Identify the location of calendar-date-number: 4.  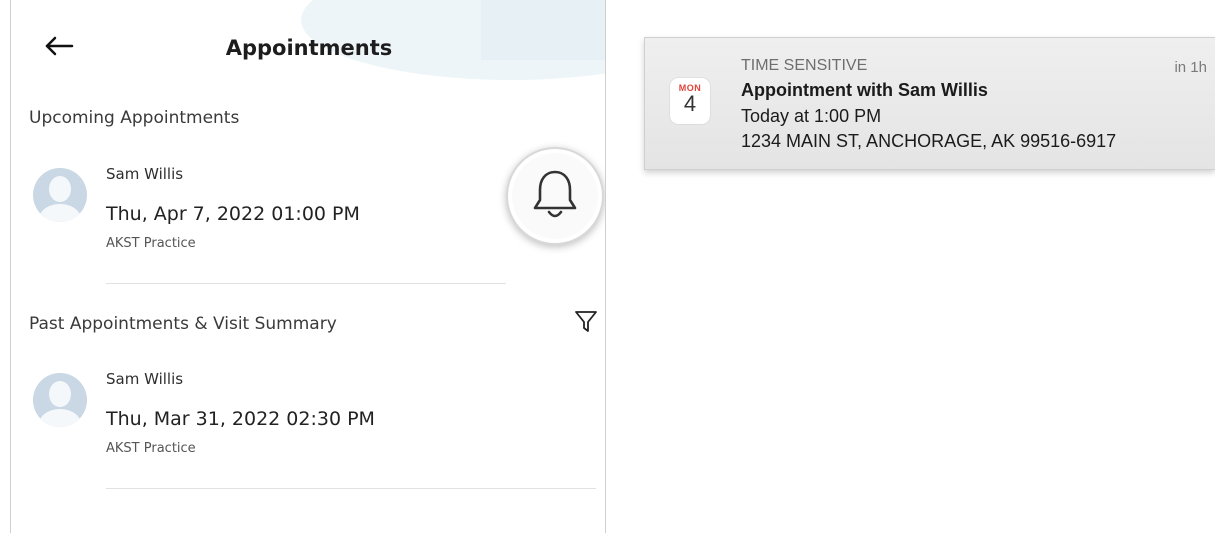
(690, 103).